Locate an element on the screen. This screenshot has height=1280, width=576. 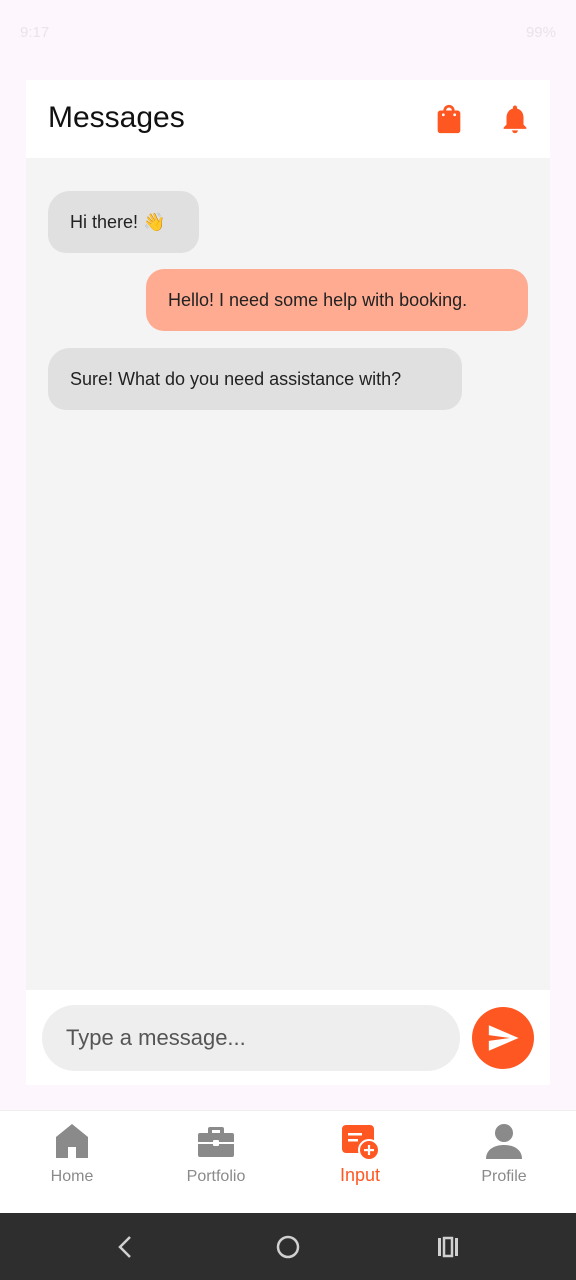
back-icon is located at coordinates (126, 1247).